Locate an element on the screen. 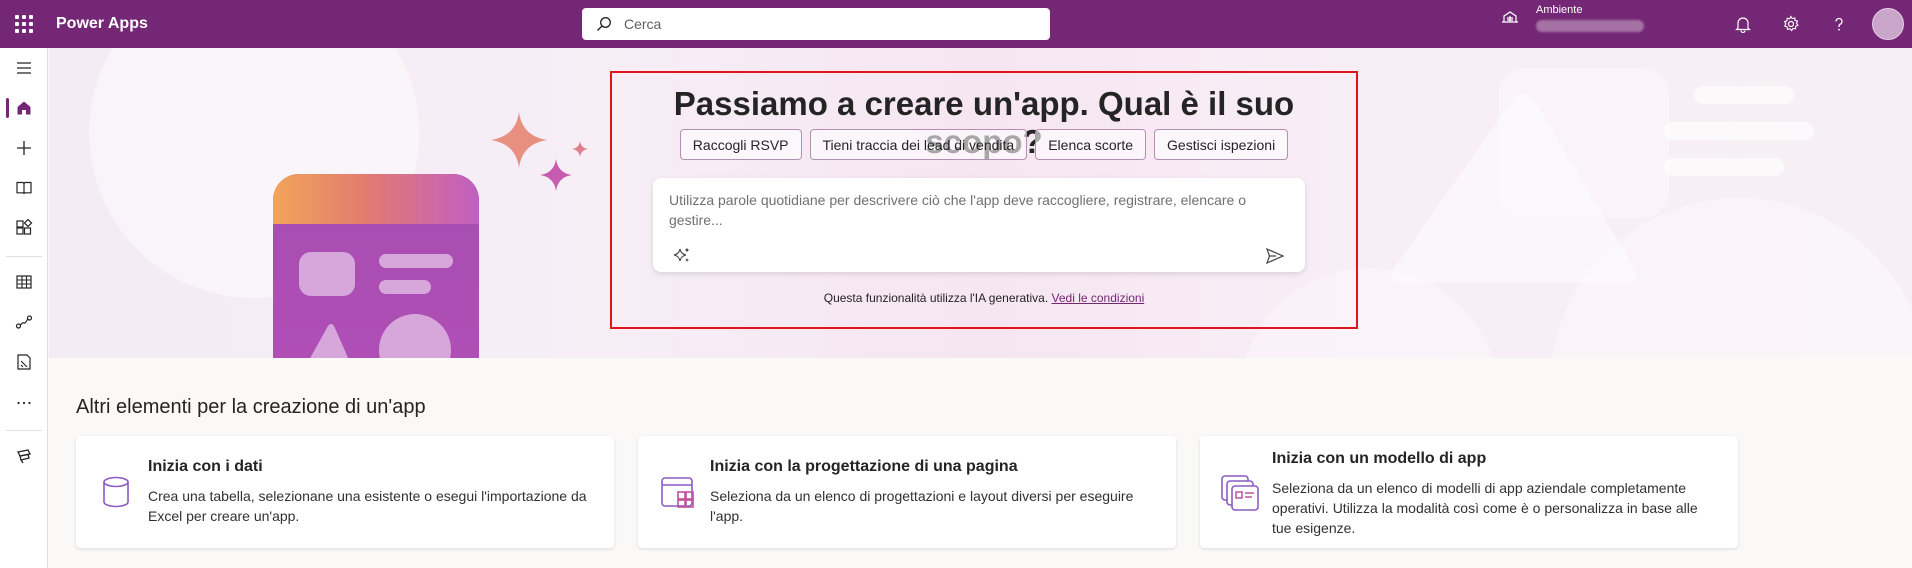 The height and width of the screenshot is (568, 1912). nav-home is located at coordinates (24, 108).